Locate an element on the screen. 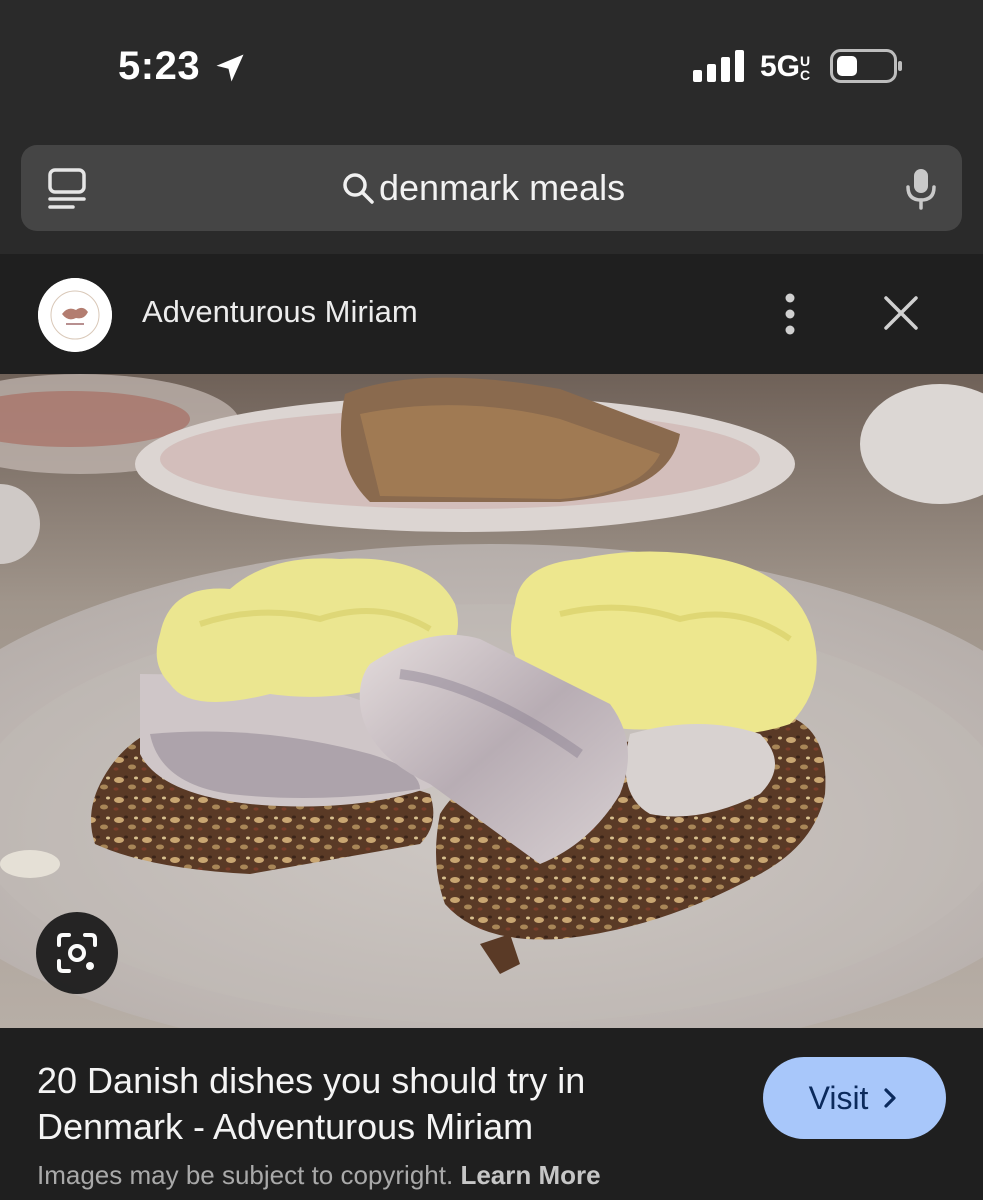  status-bar: 5:23 5GUC is located at coordinates (491, 67).